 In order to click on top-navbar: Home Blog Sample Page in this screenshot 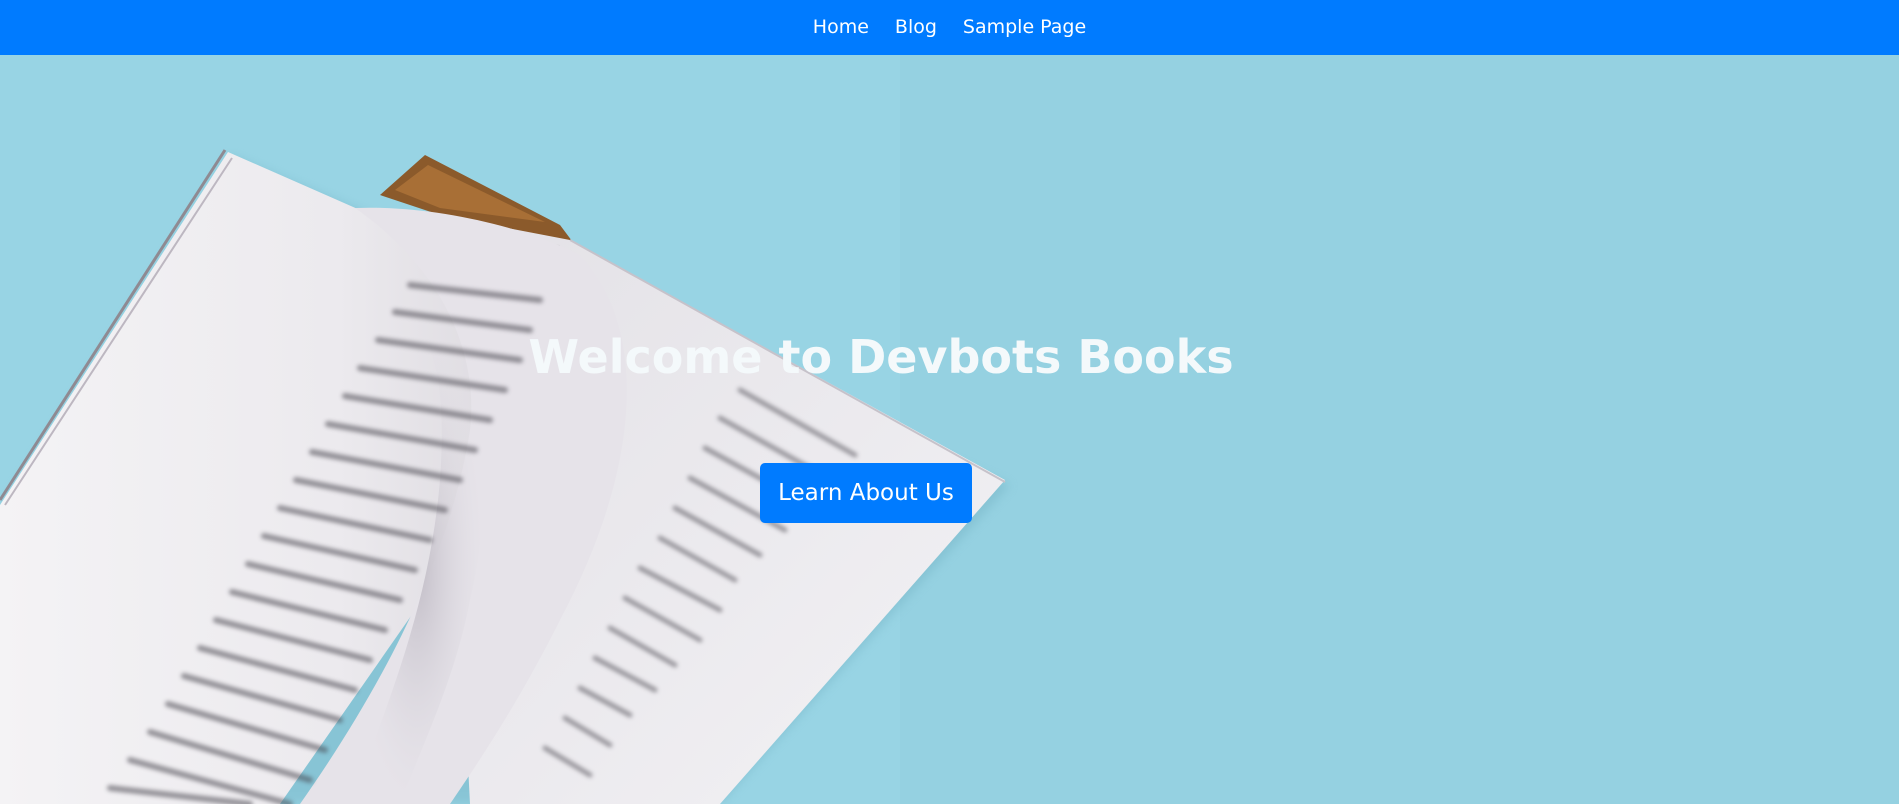, I will do `click(949, 27)`.